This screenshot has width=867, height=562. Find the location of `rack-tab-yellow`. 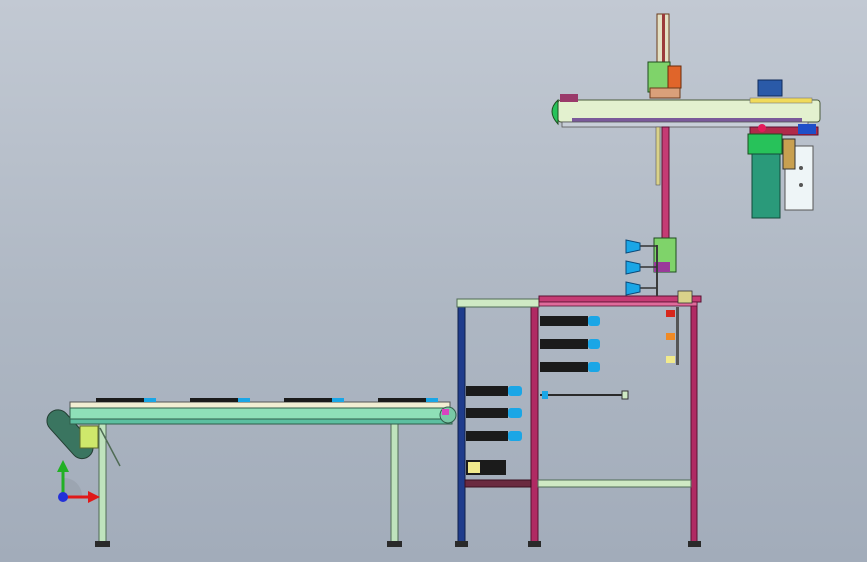

rack-tab-yellow is located at coordinates (670, 359).